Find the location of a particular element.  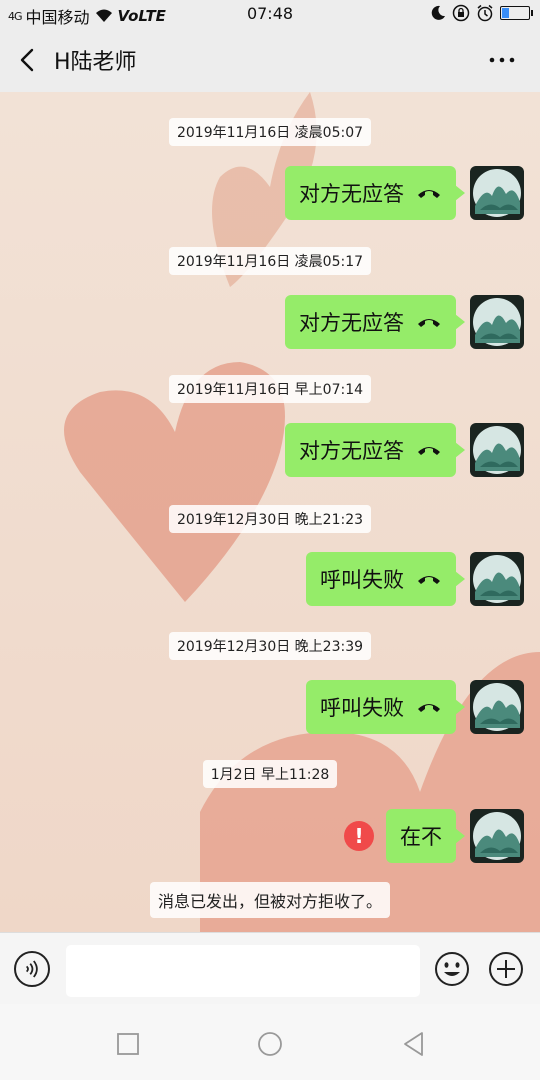

timestamp-label: 2019年11月16日 早上07:14 is located at coordinates (270, 389).